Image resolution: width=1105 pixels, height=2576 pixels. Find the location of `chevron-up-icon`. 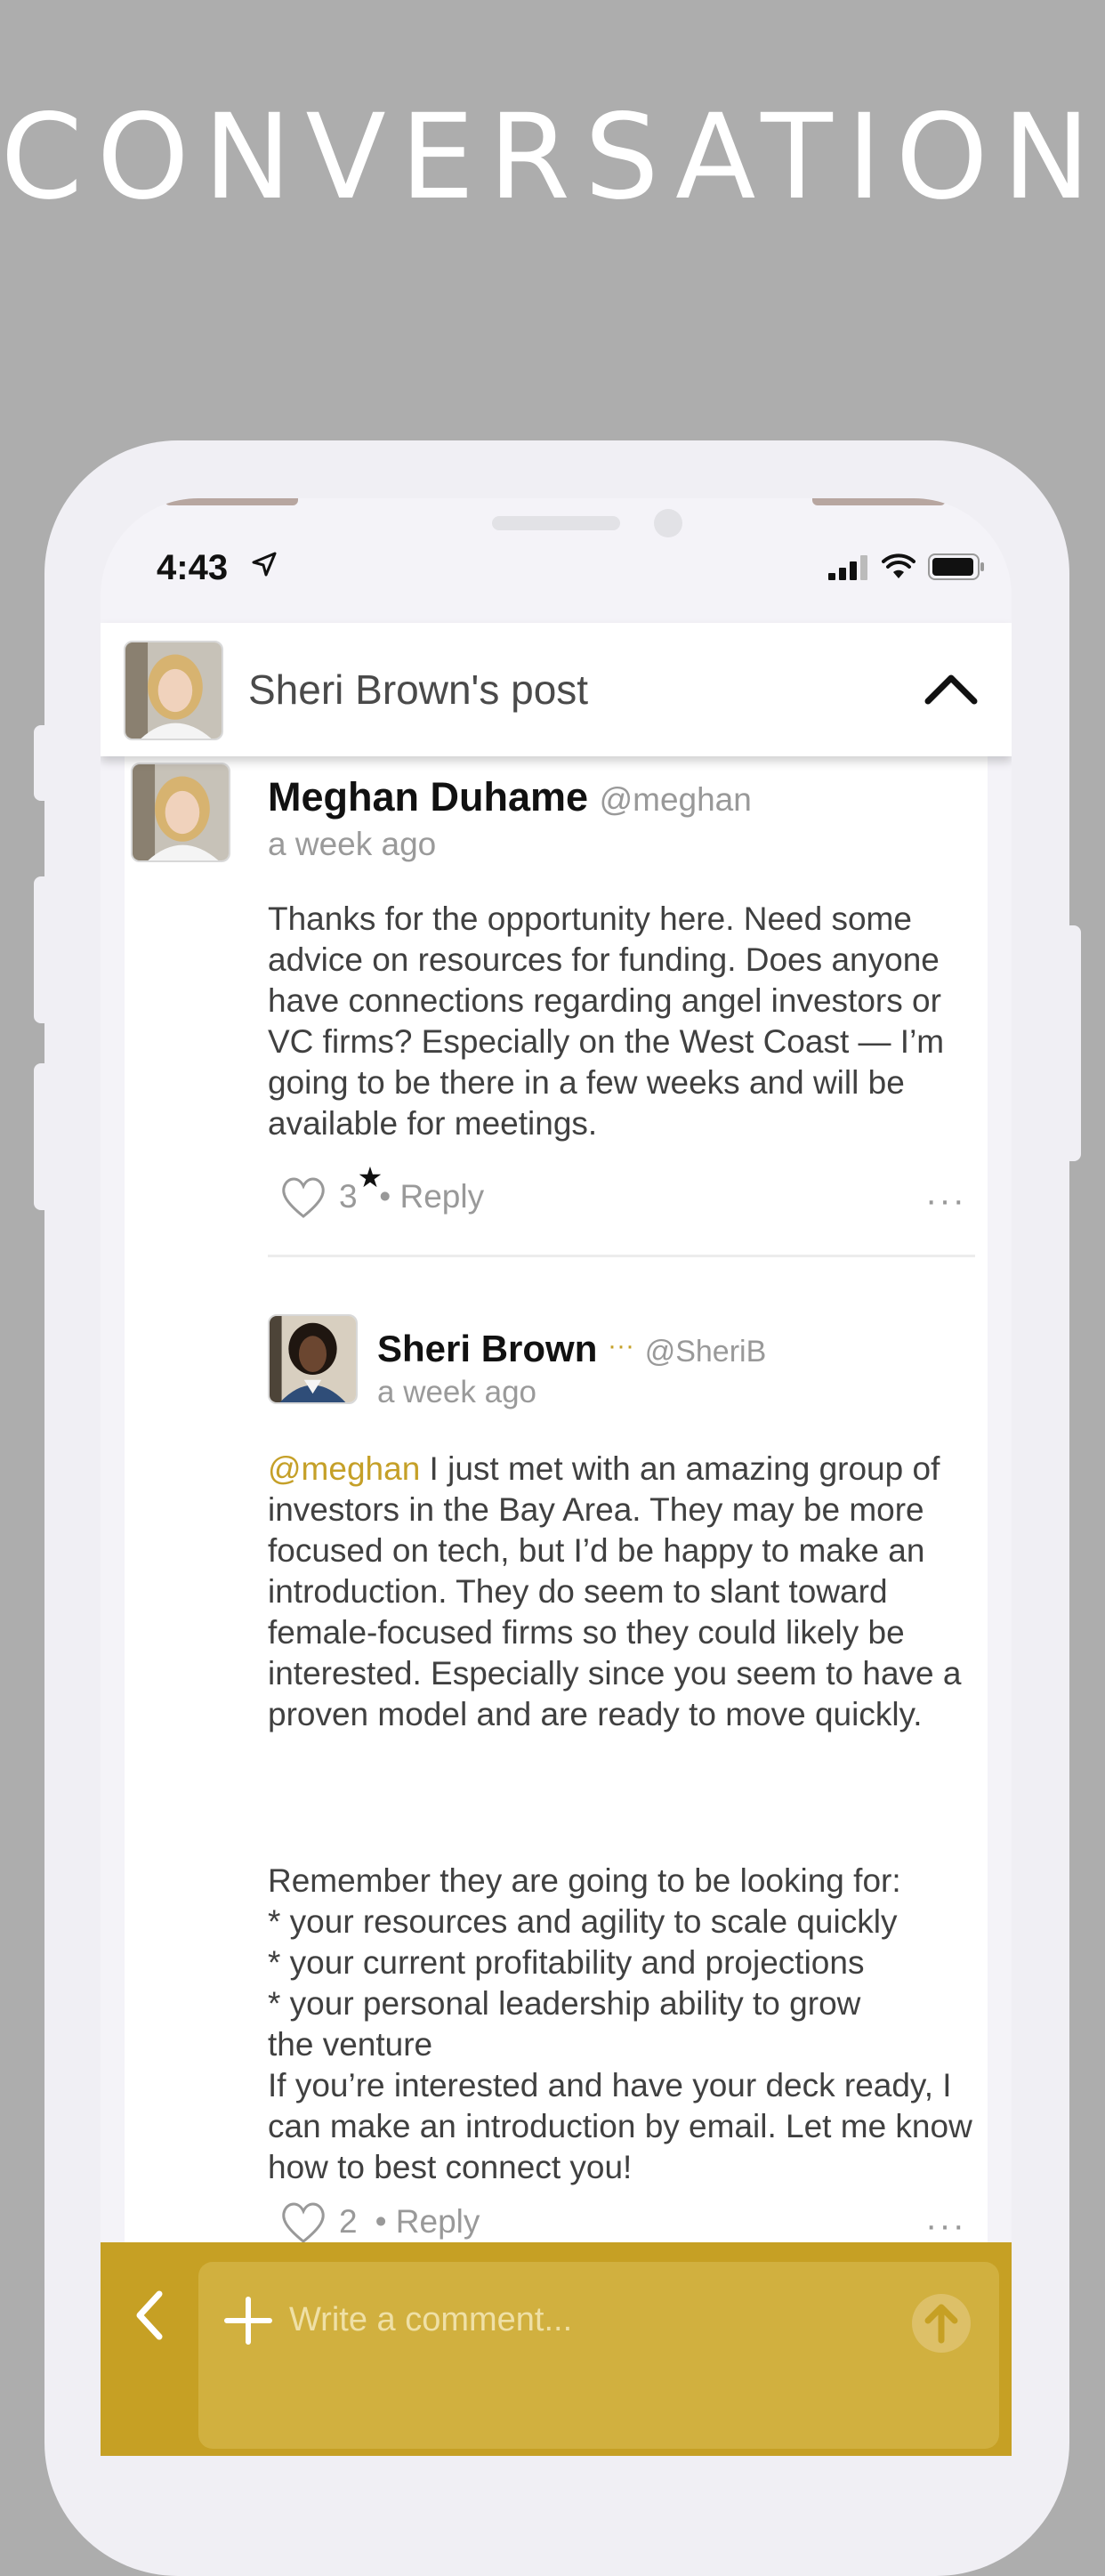

chevron-up-icon is located at coordinates (951, 689).